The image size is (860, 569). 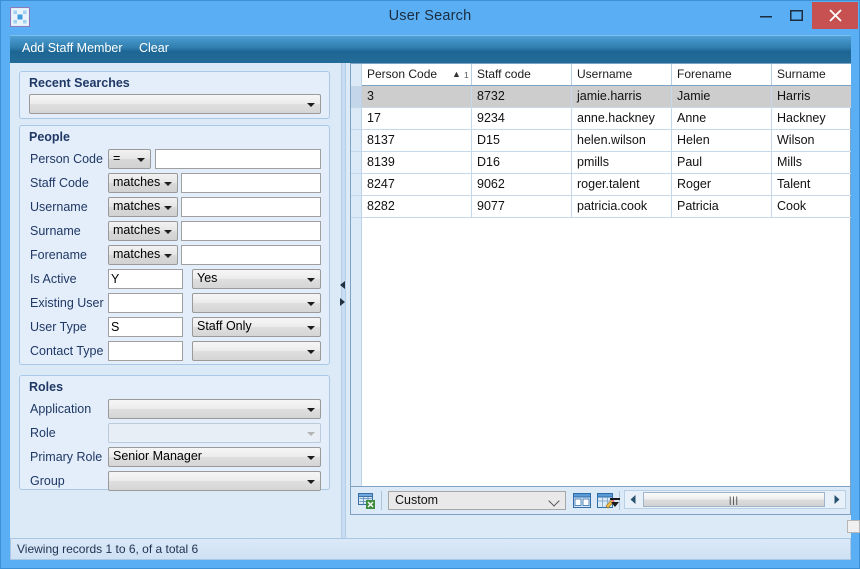 What do you see at coordinates (256, 327) in the screenshot?
I see `lookup-user-type: Staff Only` at bounding box center [256, 327].